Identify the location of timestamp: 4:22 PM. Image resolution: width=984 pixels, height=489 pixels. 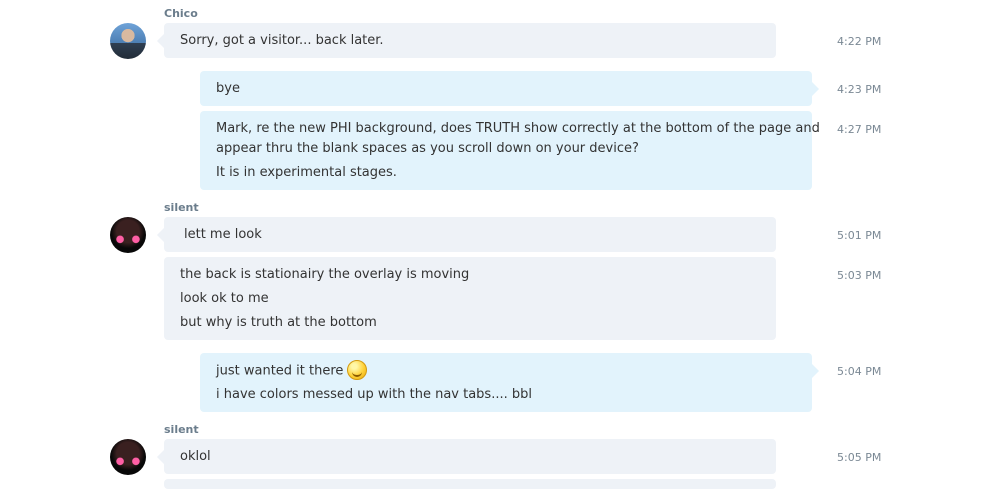
(859, 41).